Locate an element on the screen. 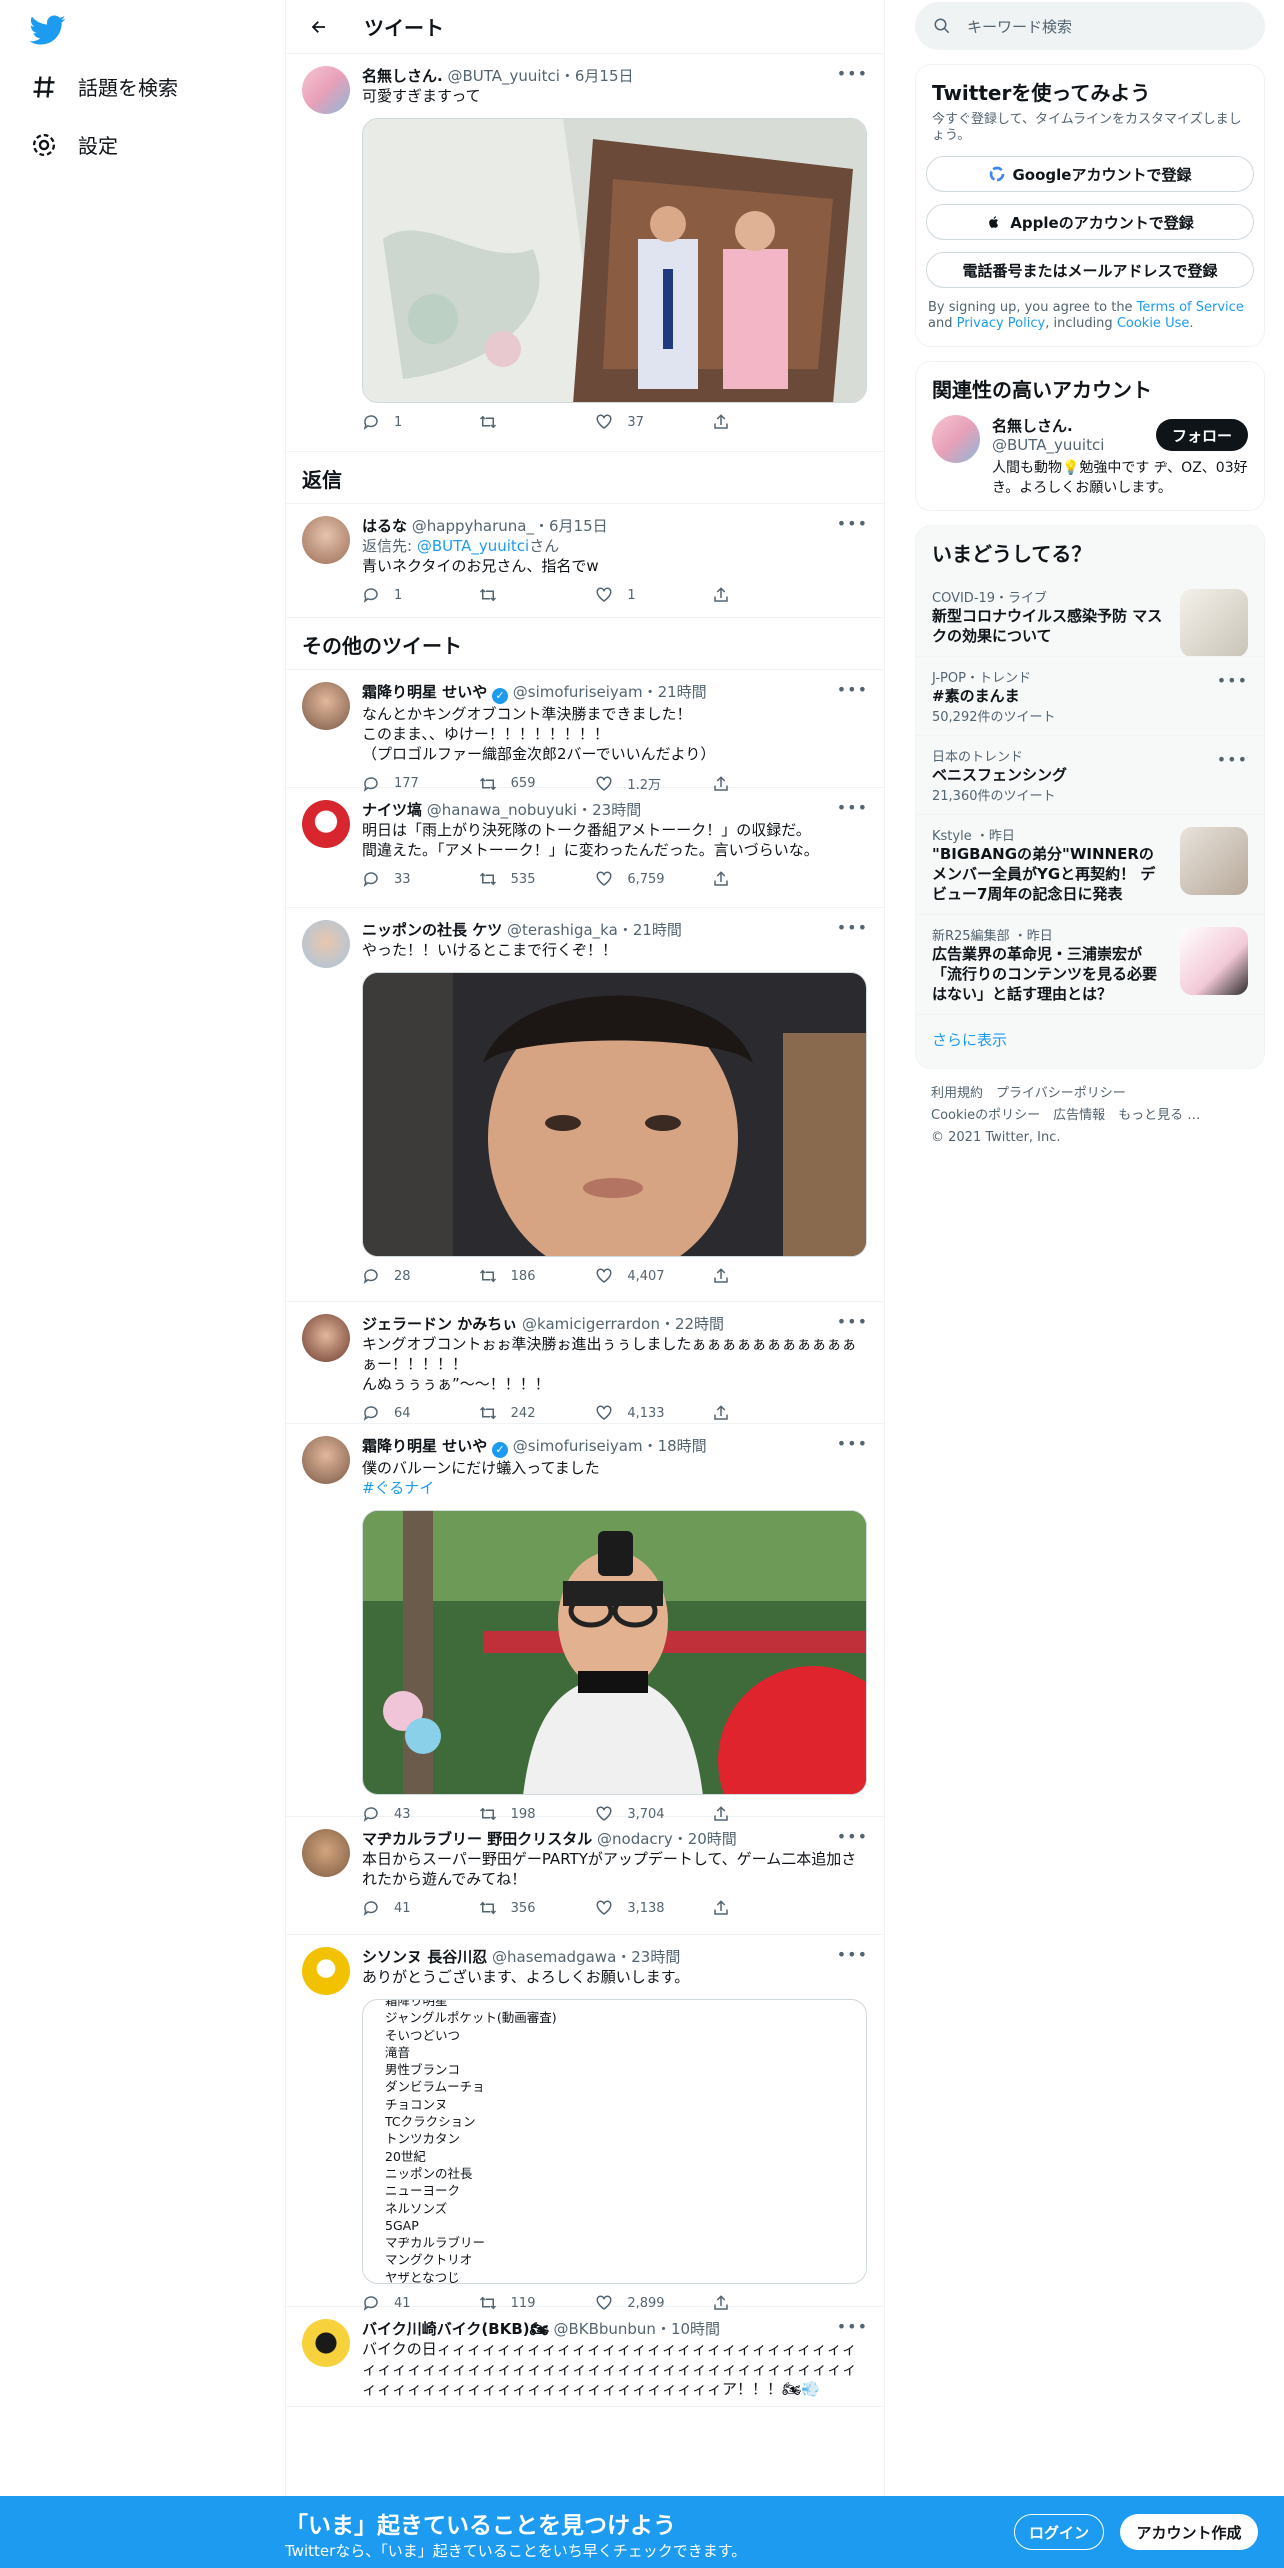 The image size is (1284, 2568). author-name: 名無しさん. is located at coordinates (402, 76).